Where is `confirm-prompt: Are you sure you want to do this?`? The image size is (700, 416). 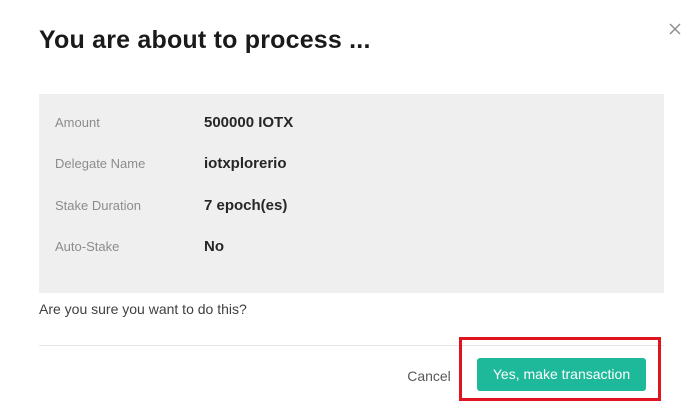
confirm-prompt: Are you sure you want to do this? is located at coordinates (143, 309).